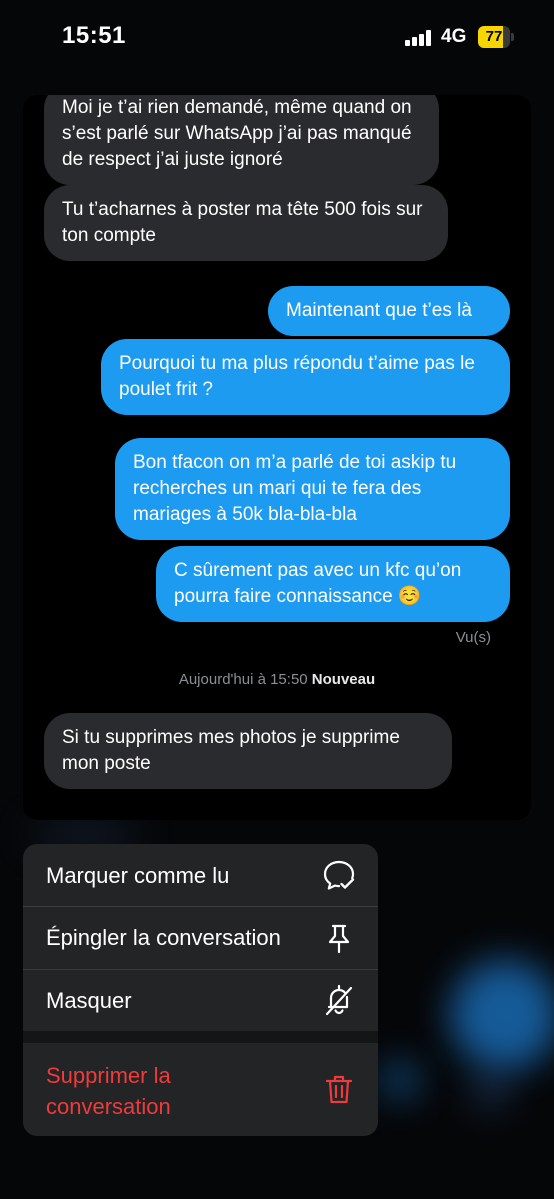 This screenshot has height=1199, width=554. Describe the element at coordinates (473, 637) in the screenshot. I see `seen-indicator: Vu(s)` at that location.